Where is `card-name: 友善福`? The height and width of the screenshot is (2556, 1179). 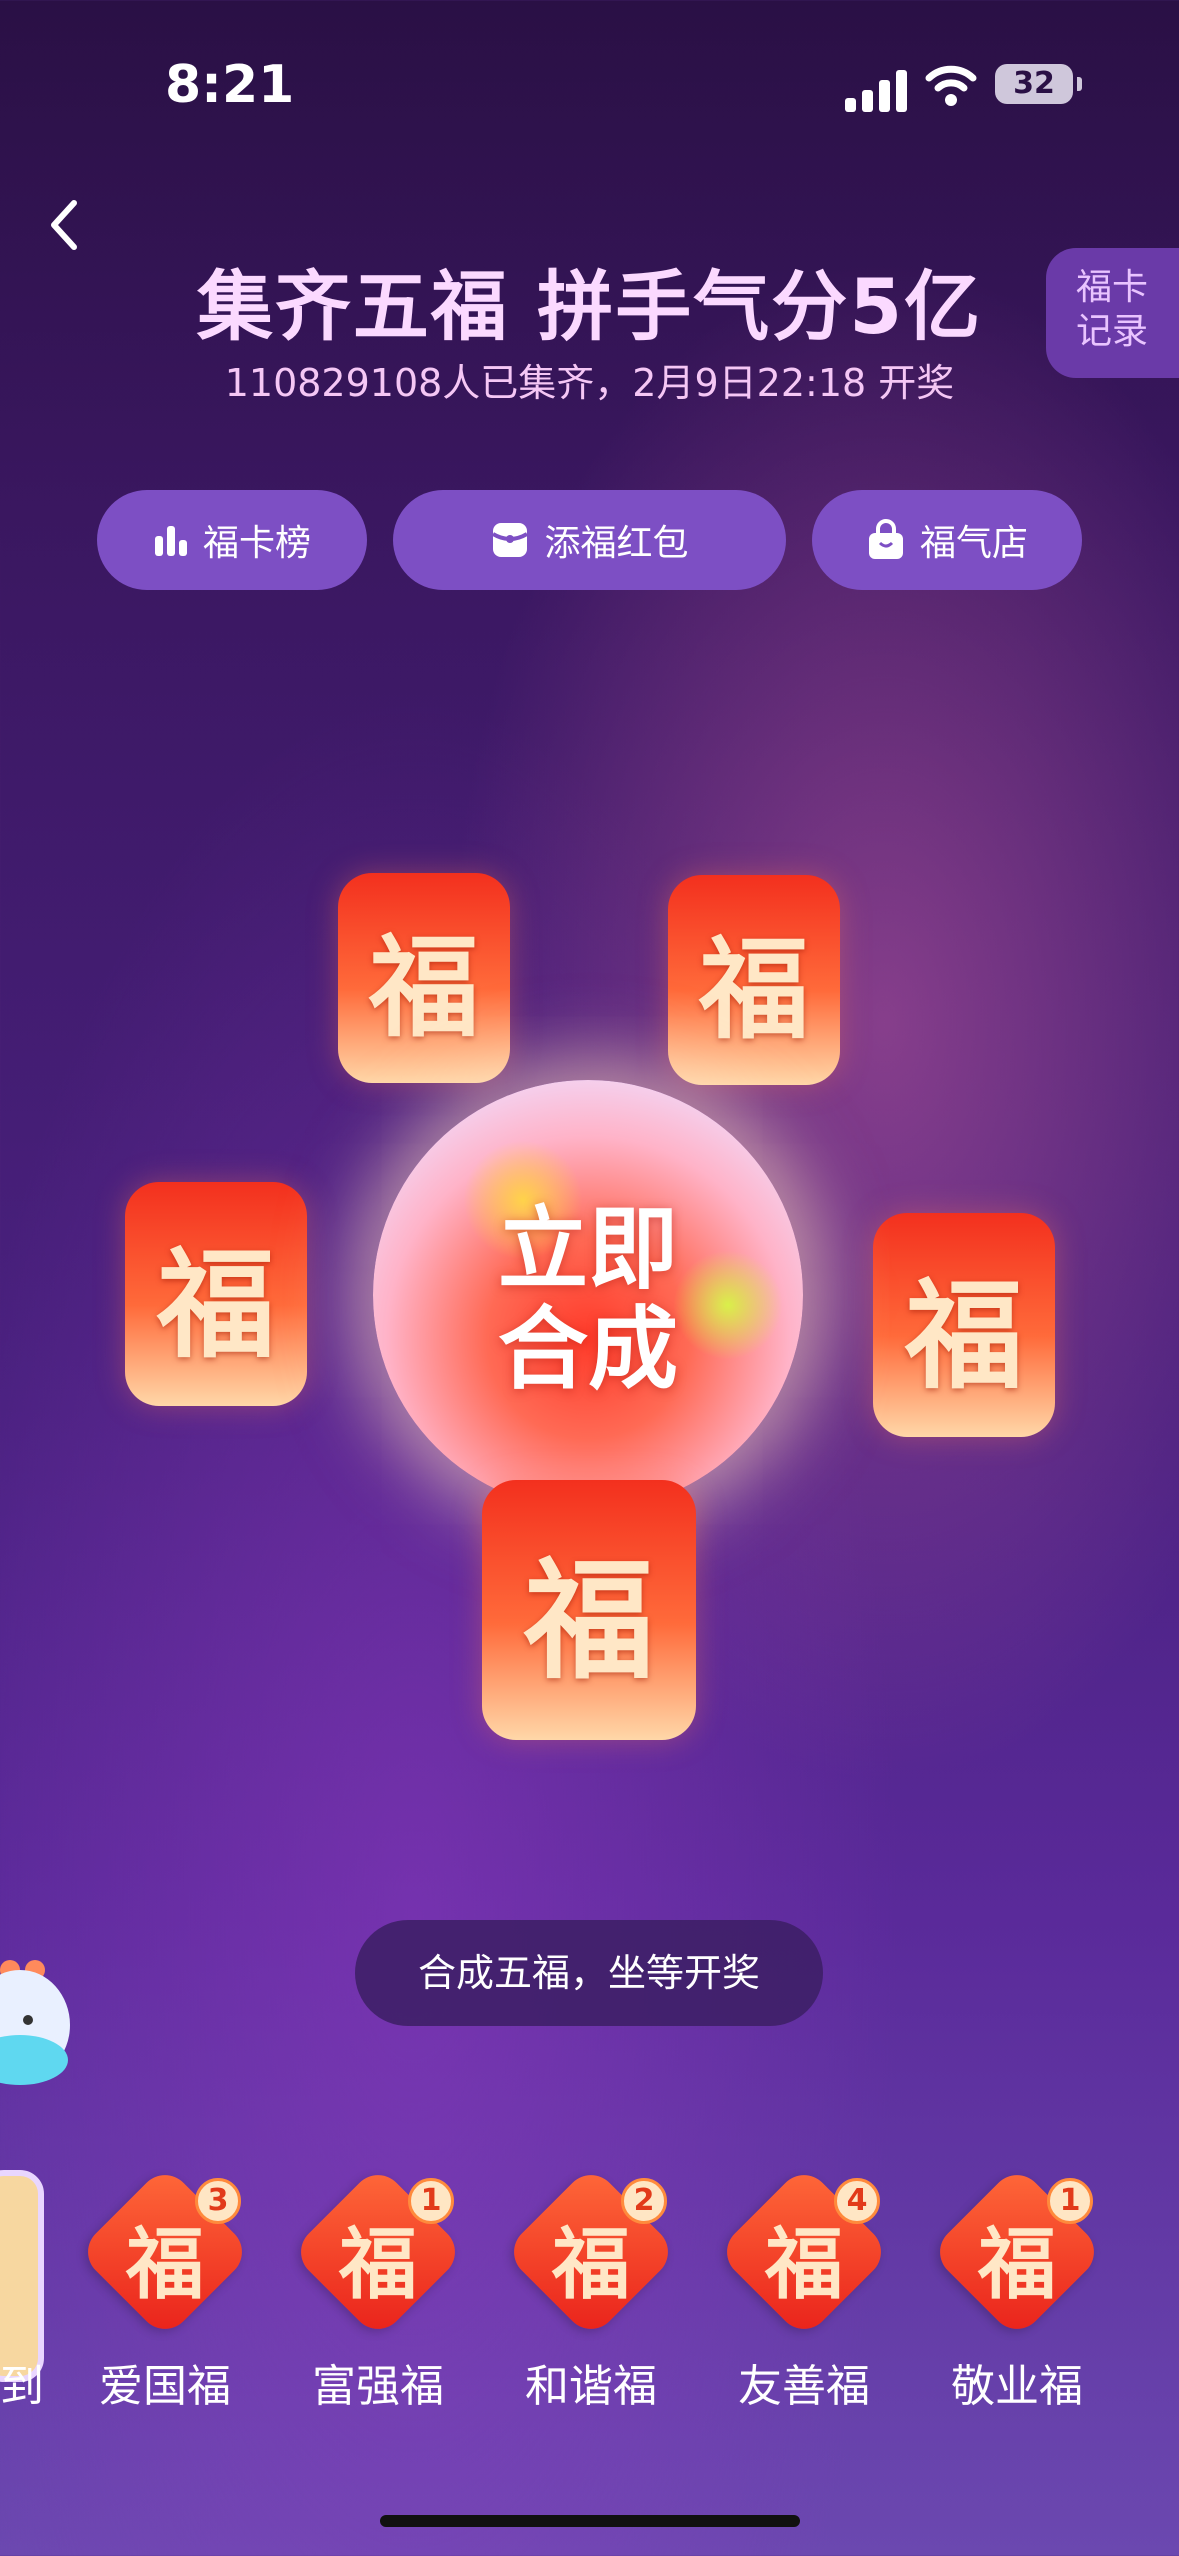
card-name: 友善福 is located at coordinates (804, 2386).